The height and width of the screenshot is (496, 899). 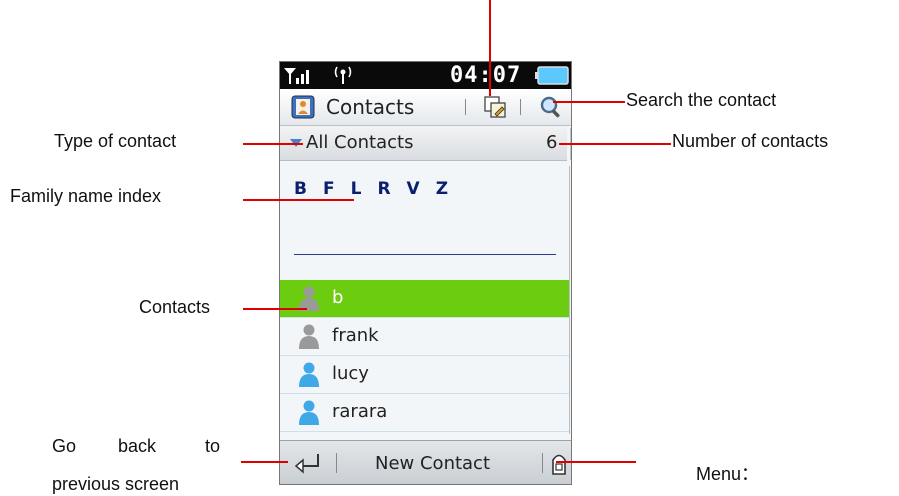 I want to click on callout-search: Search the contact, so click(x=701, y=100).